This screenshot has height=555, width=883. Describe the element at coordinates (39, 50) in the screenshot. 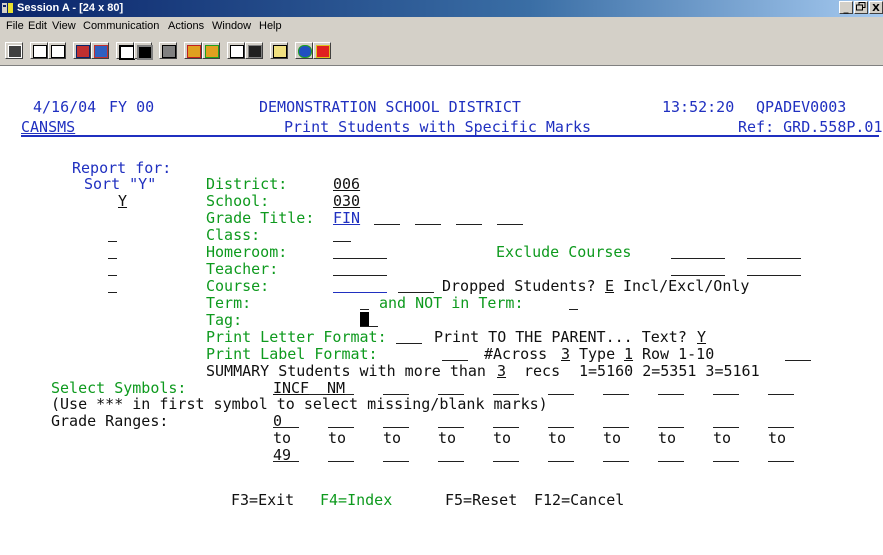

I see `copy-icon` at that location.